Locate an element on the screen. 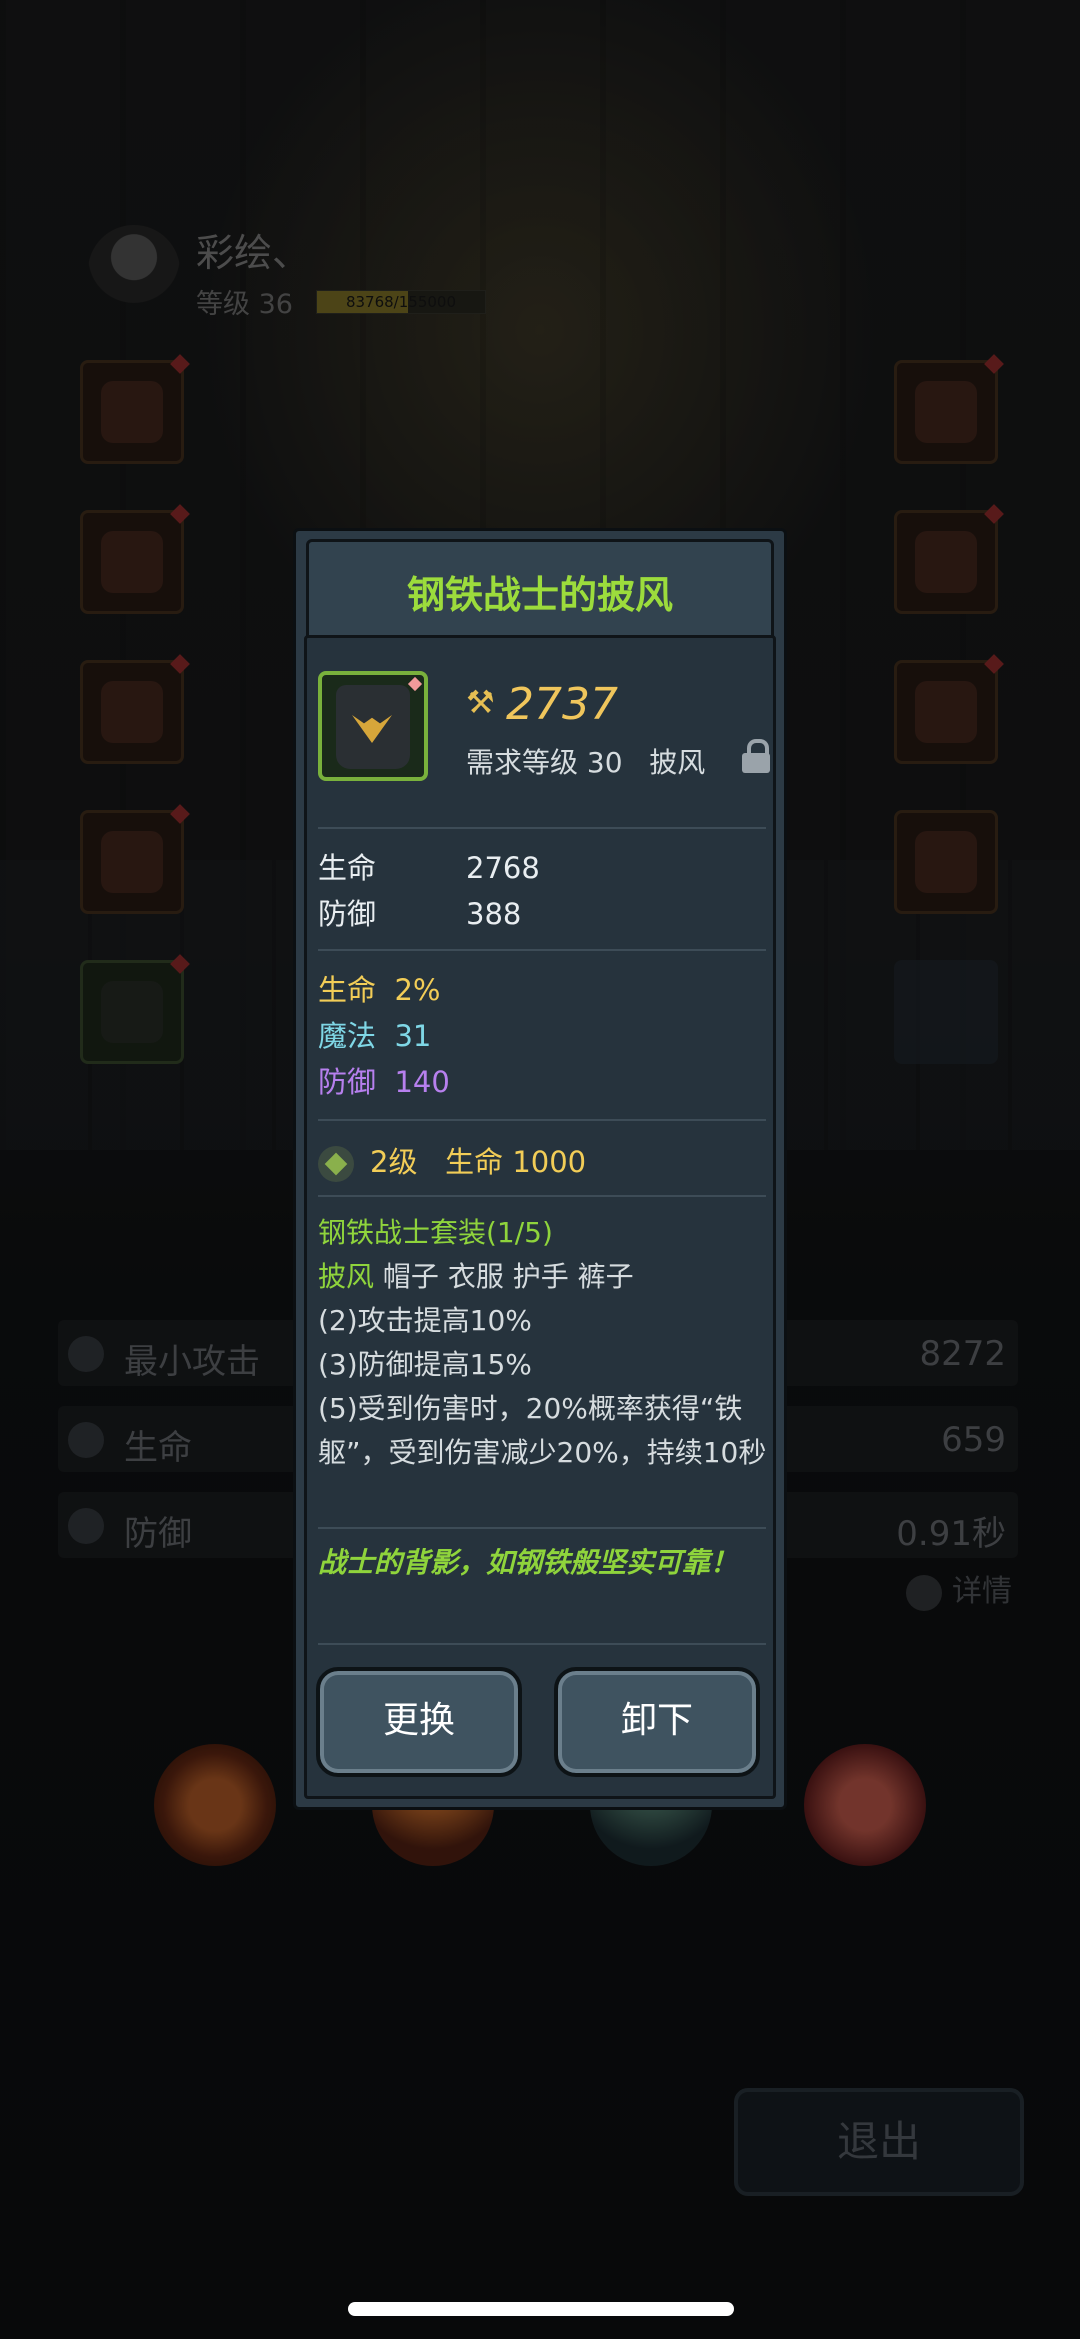 The image size is (1080, 2339). set-bonus-5: (5)受到伤害时，20%概率获得“铁躯”，受到伤害减少20%，持续10秒 is located at coordinates (542, 1430).